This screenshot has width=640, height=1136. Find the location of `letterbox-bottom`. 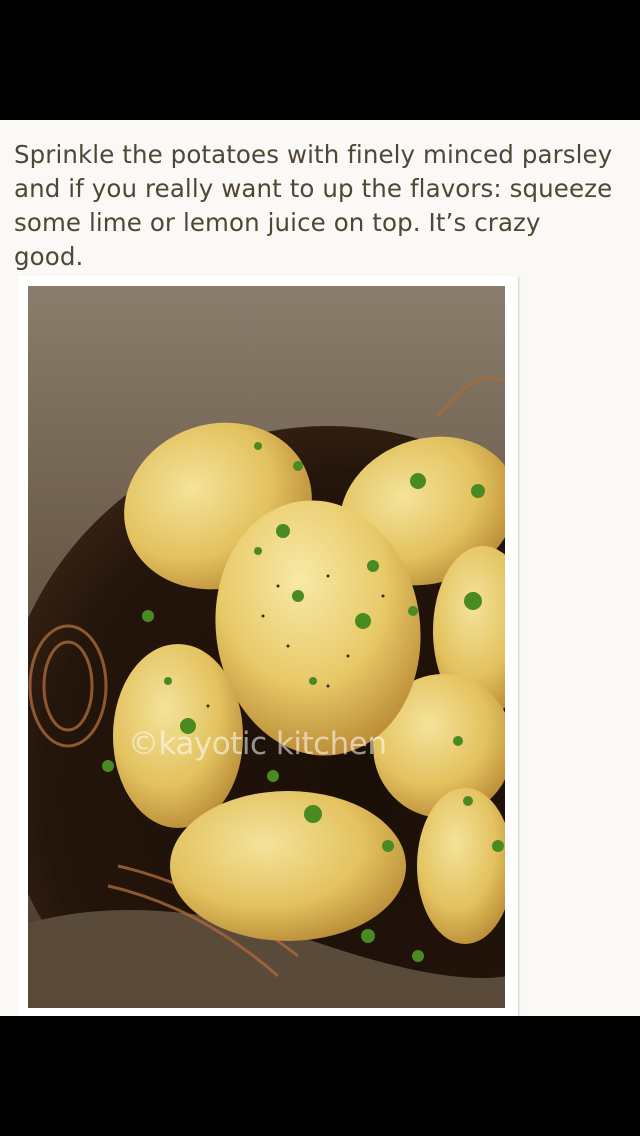

letterbox-bottom is located at coordinates (320, 1076).